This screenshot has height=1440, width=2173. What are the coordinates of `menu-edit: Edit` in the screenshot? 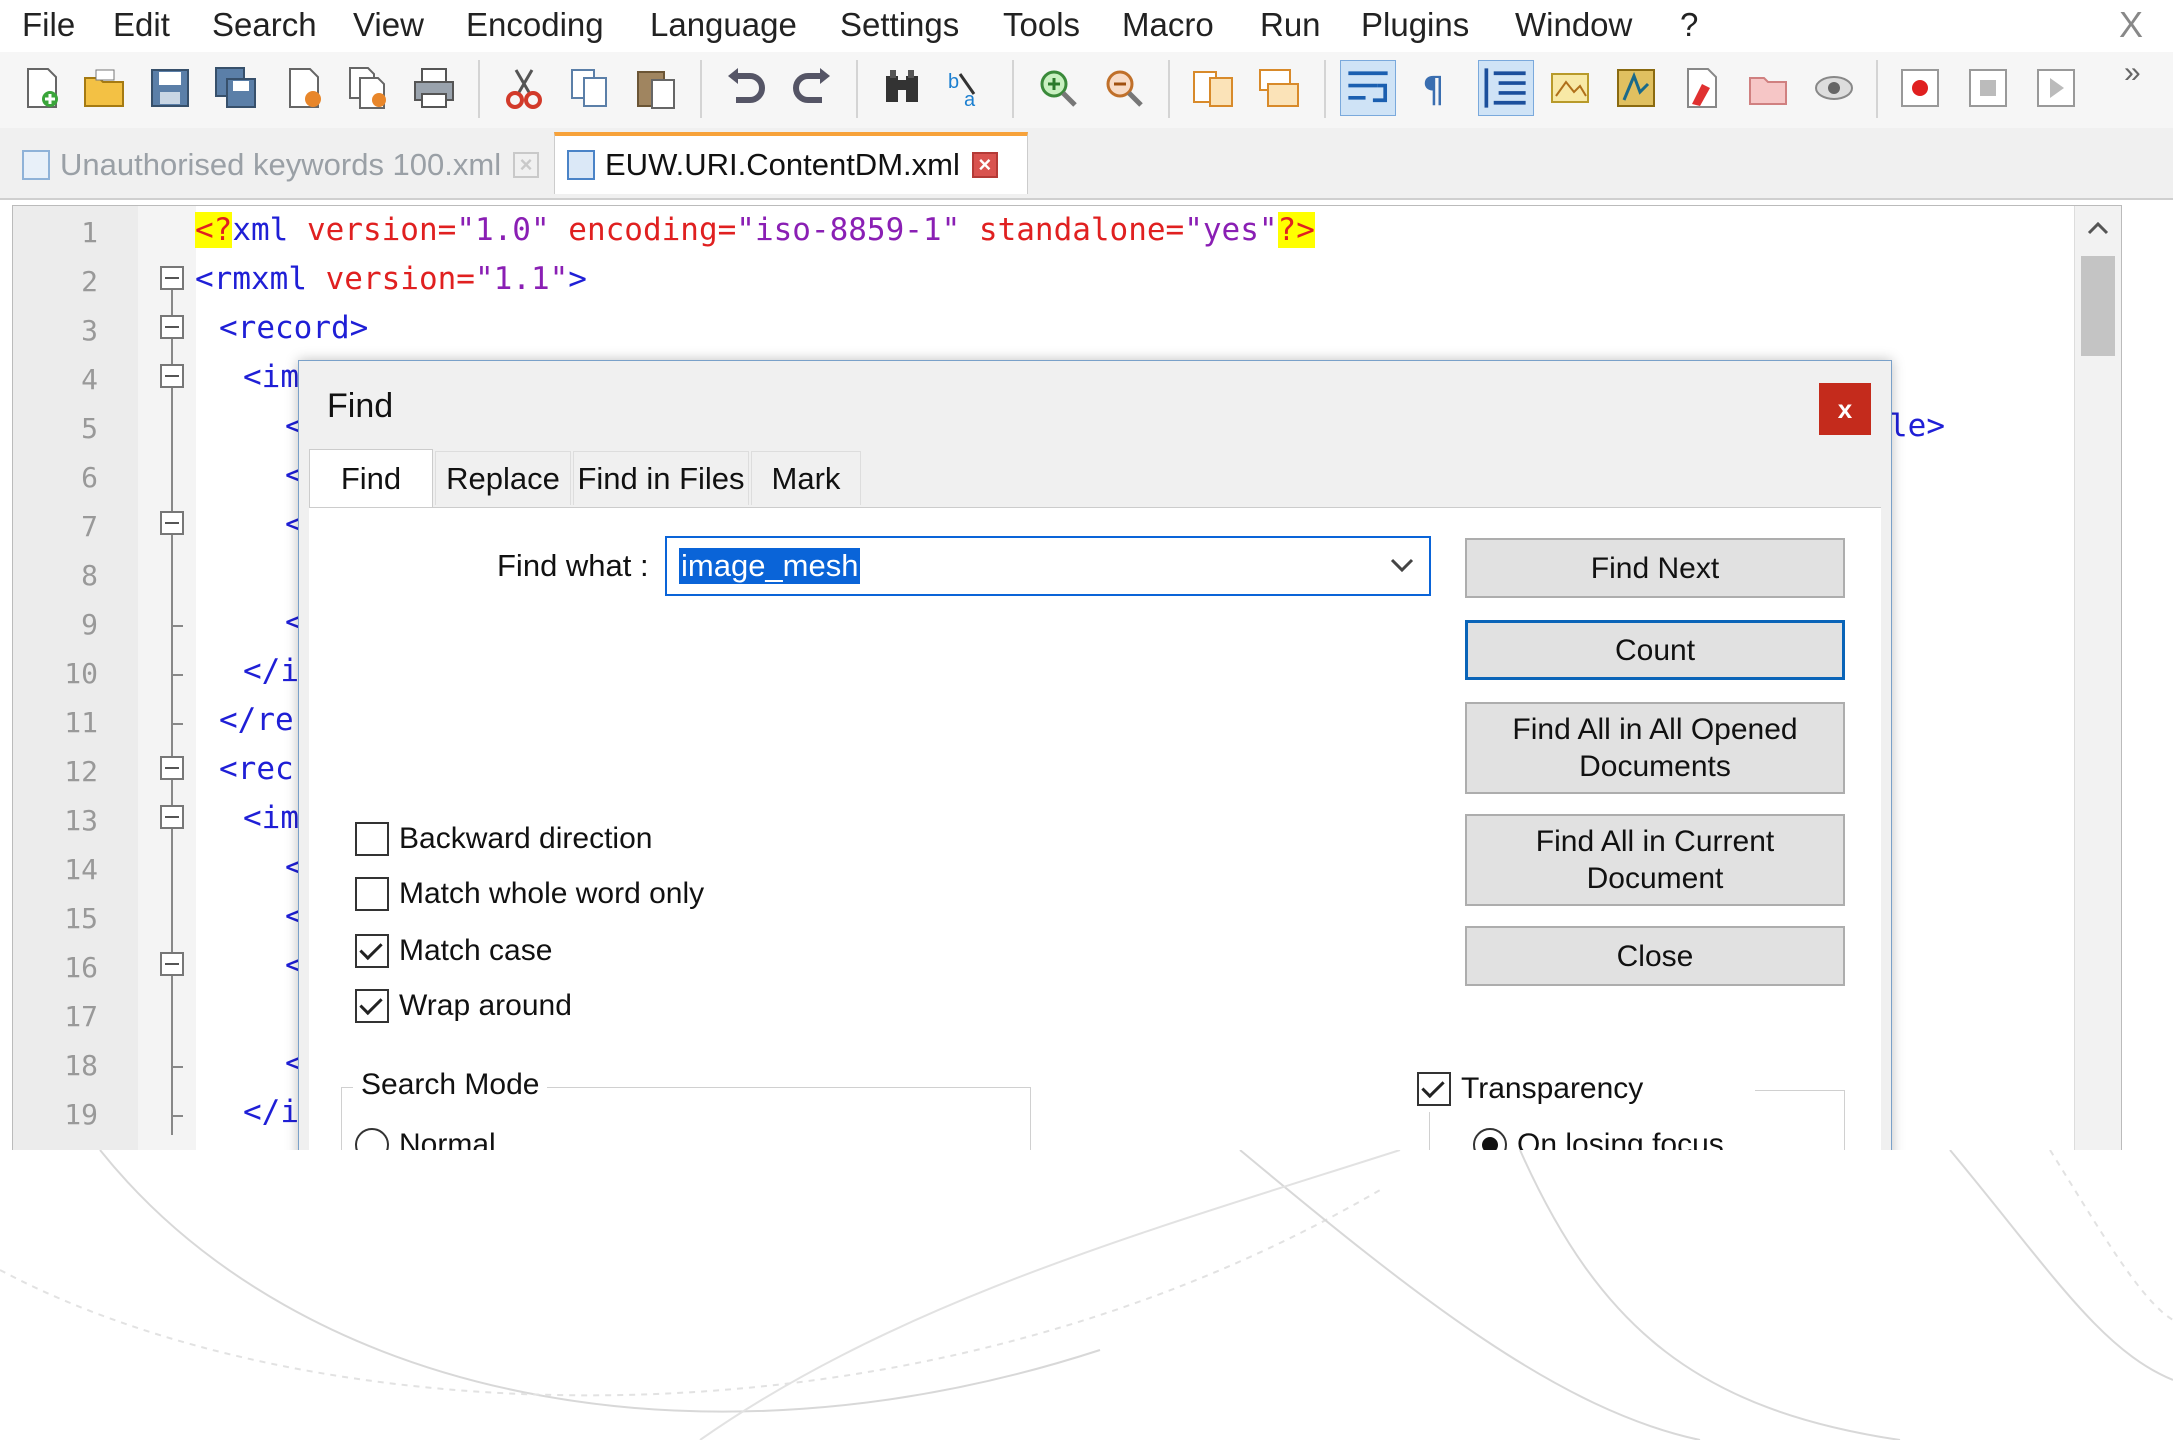 It's located at (141, 25).